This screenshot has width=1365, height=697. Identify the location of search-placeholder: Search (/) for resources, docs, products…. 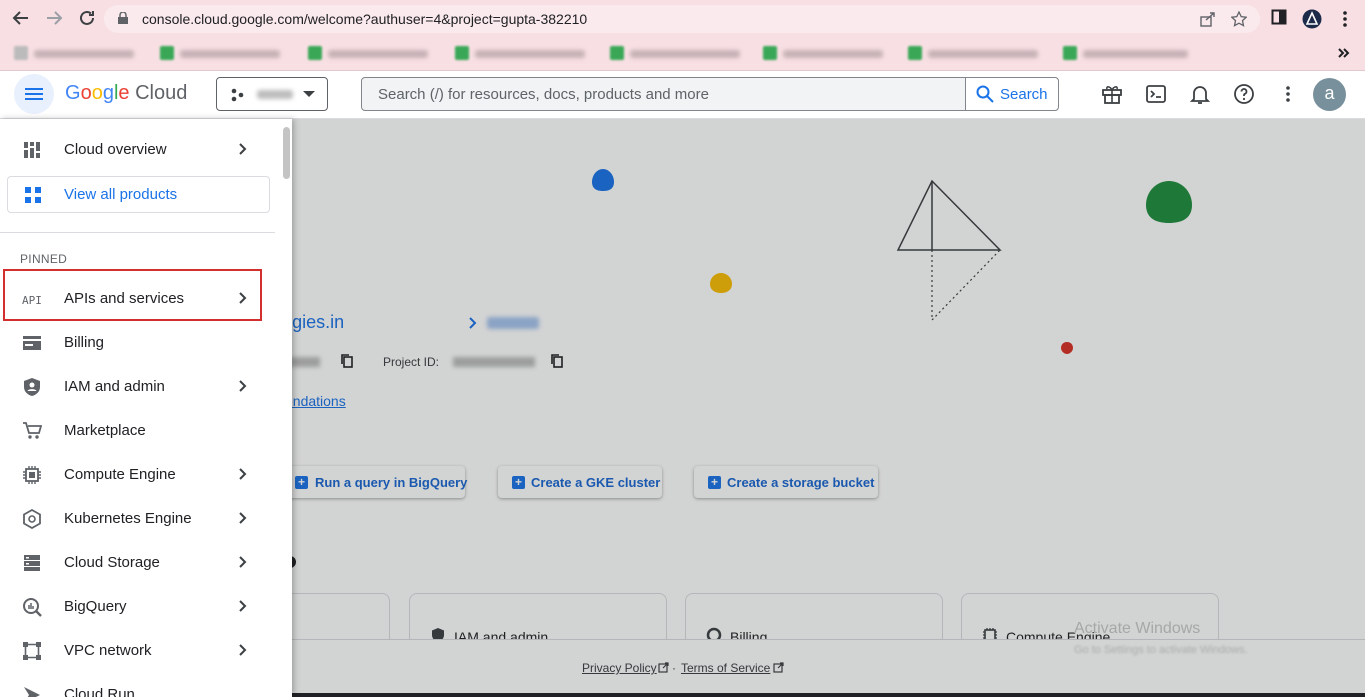
(543, 94).